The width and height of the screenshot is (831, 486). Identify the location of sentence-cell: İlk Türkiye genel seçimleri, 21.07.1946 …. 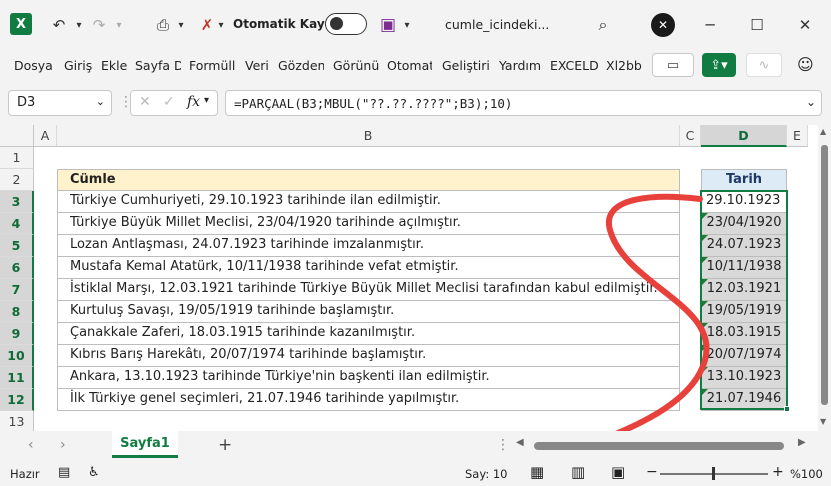
(368, 400).